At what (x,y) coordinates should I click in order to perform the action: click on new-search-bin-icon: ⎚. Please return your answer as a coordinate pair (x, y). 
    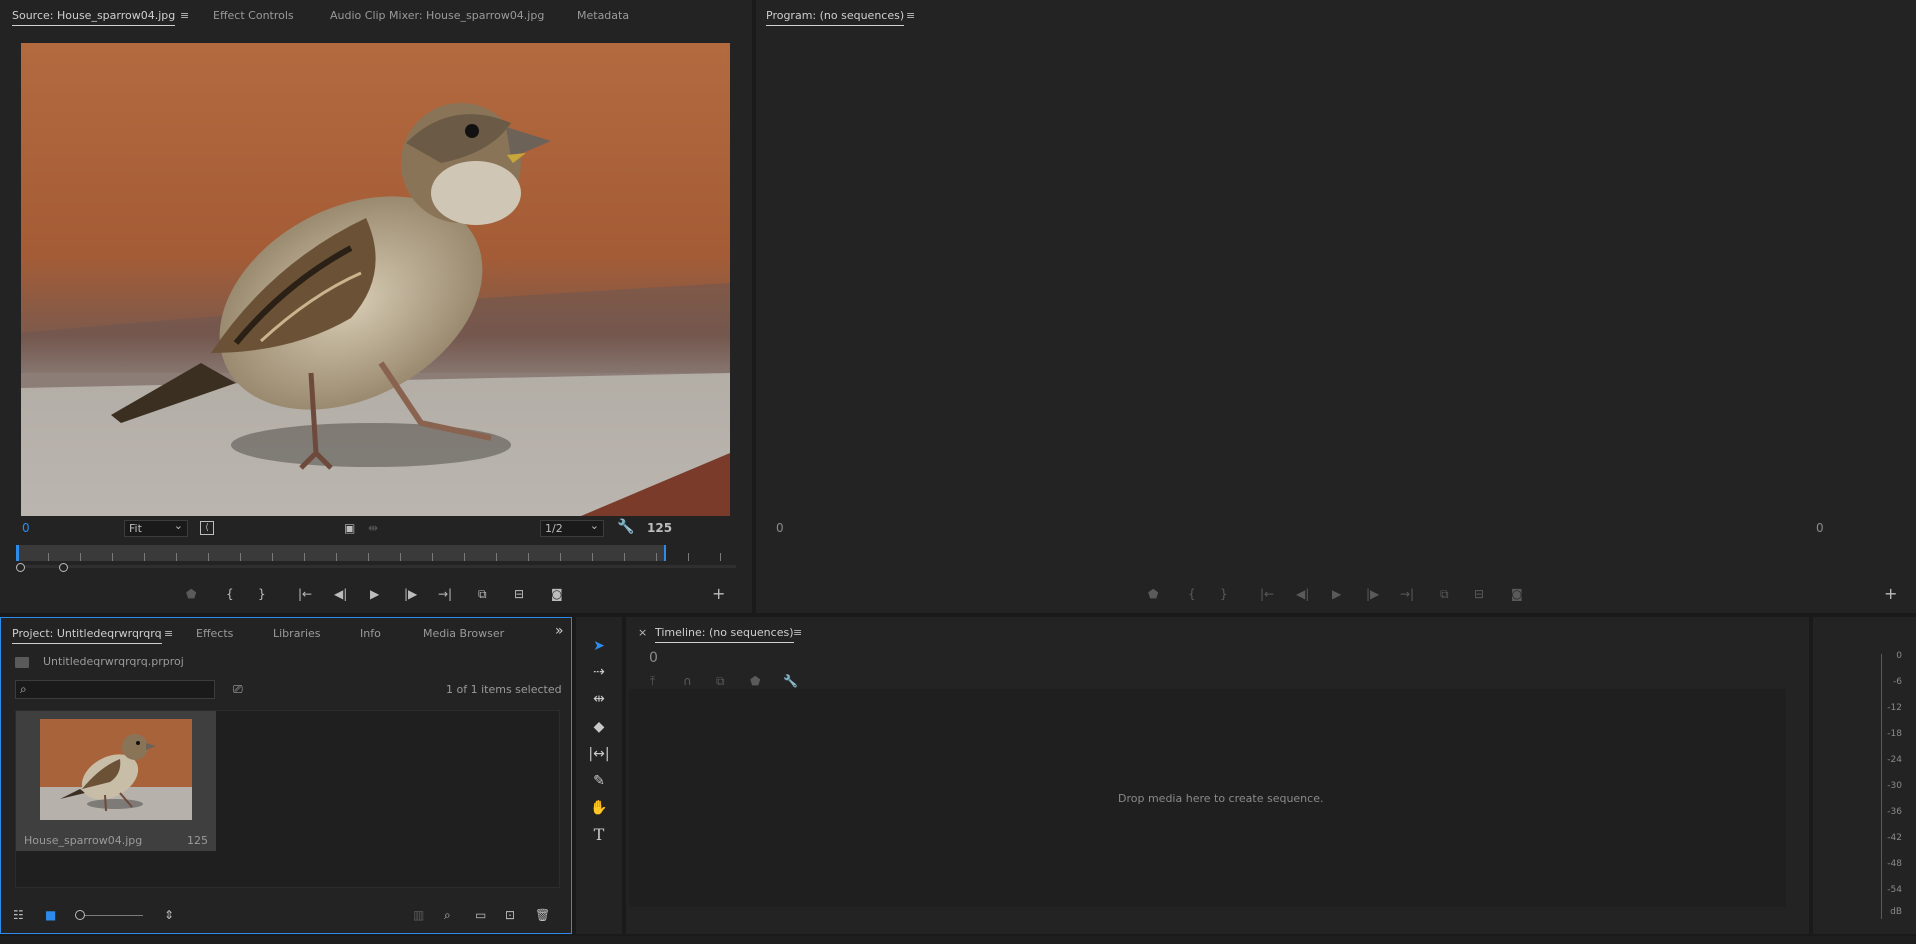
    Looking at the image, I should click on (238, 689).